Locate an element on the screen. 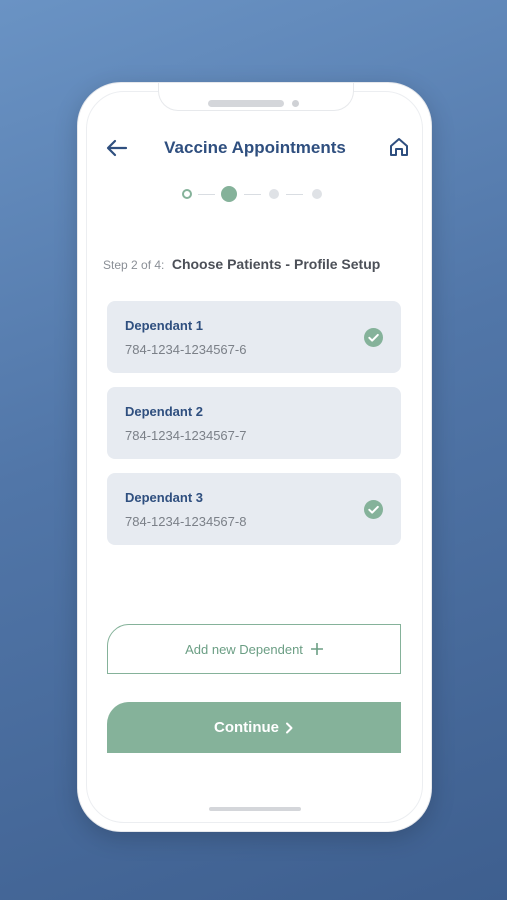 The height and width of the screenshot is (900, 507). step-title: Choose Patients - Profile Setup is located at coordinates (276, 264).